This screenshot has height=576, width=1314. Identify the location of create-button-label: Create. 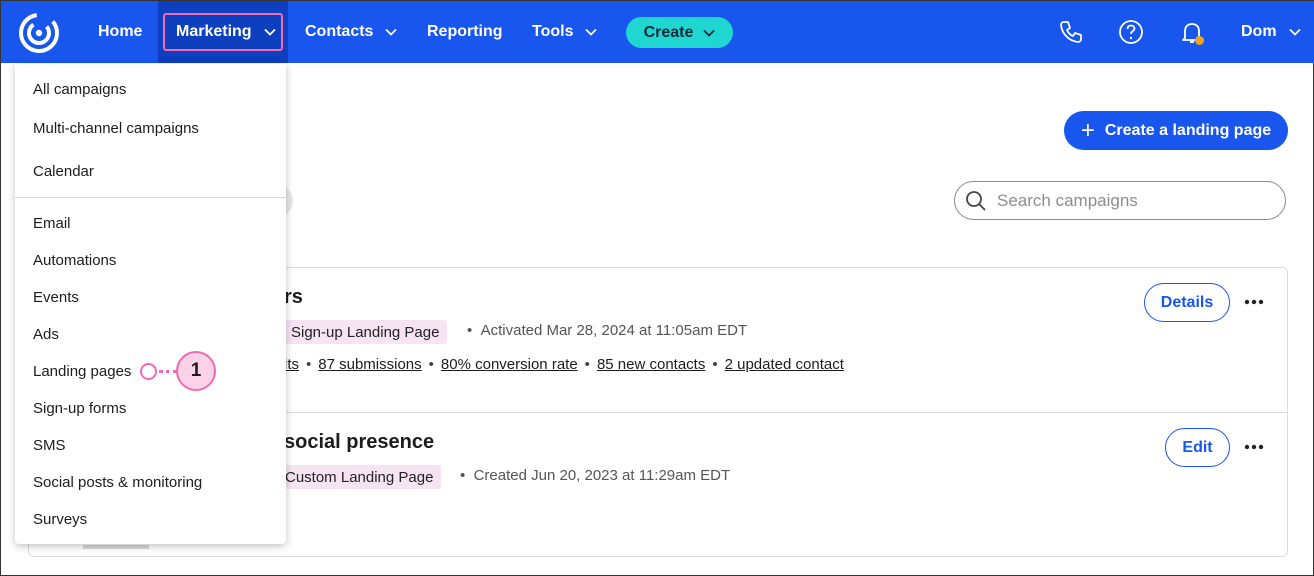
(668, 32).